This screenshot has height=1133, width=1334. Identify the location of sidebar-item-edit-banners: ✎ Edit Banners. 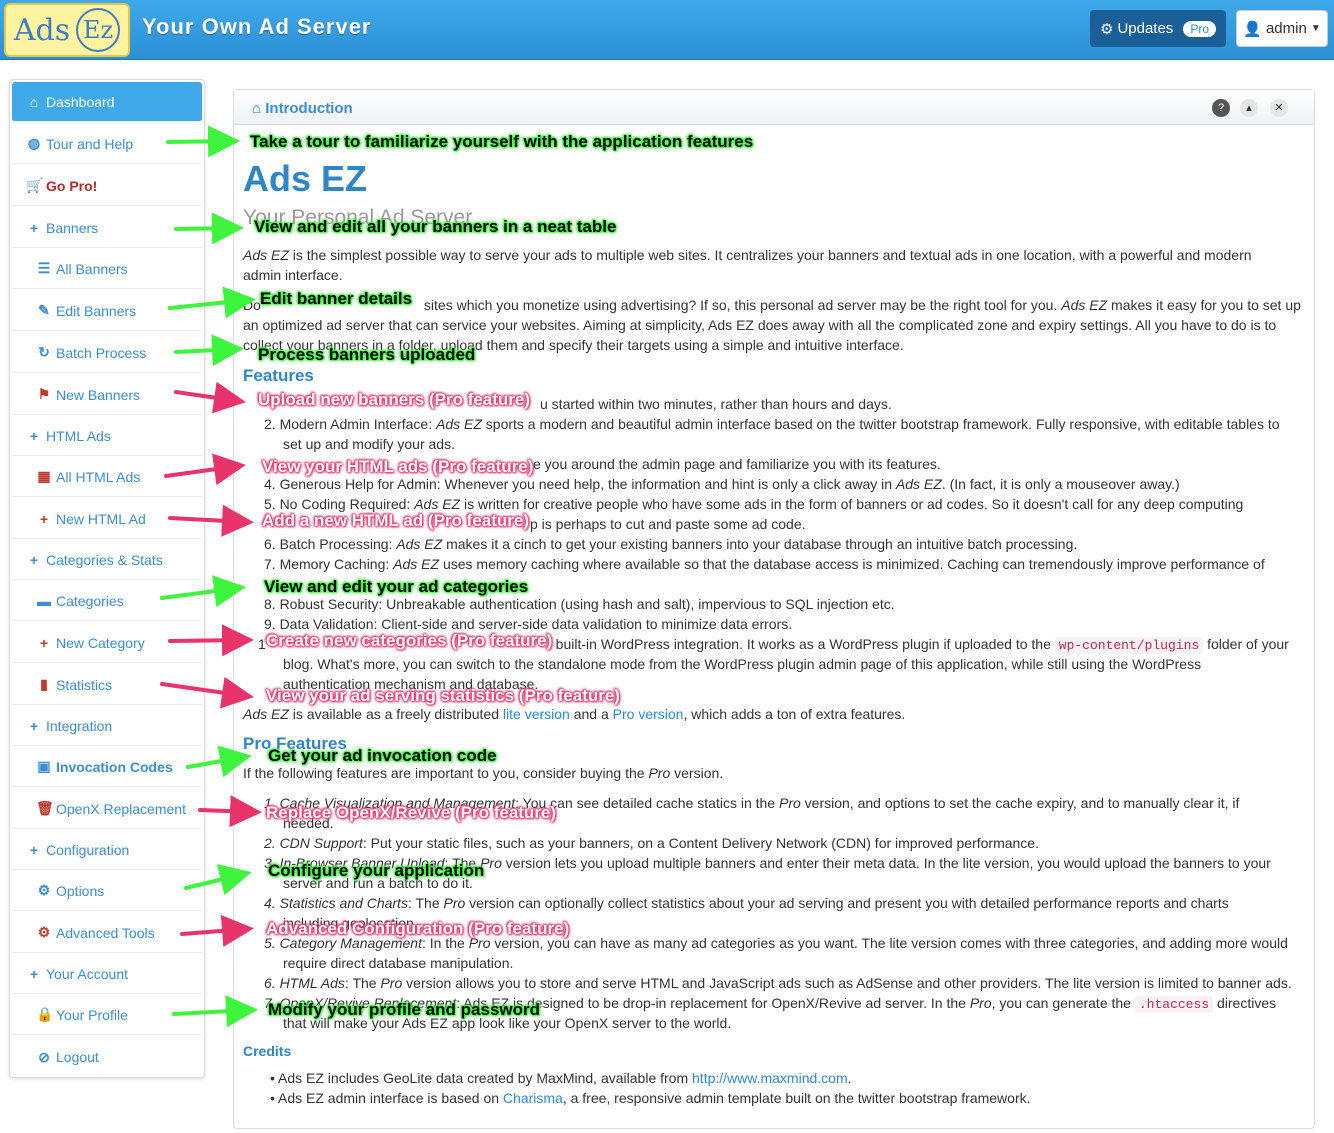
(107, 311).